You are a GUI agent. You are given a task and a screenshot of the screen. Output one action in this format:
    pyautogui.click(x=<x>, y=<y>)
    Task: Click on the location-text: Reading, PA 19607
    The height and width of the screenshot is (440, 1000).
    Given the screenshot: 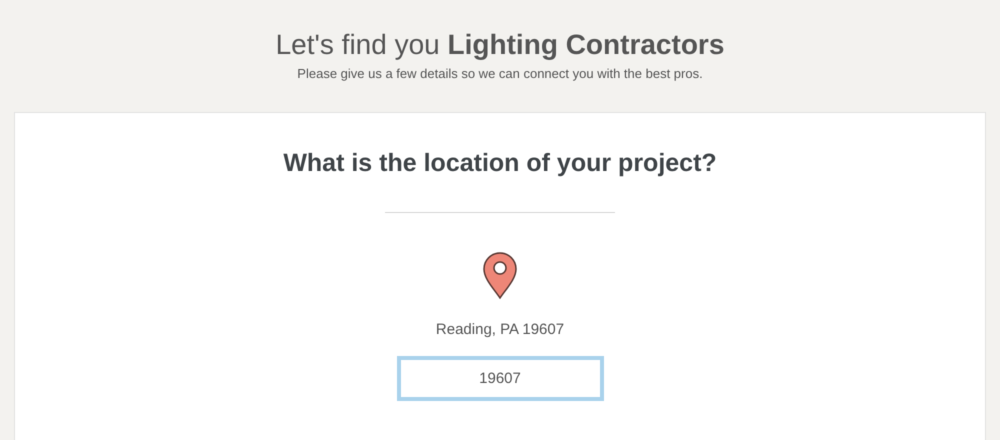 What is the action you would take?
    pyautogui.click(x=500, y=330)
    